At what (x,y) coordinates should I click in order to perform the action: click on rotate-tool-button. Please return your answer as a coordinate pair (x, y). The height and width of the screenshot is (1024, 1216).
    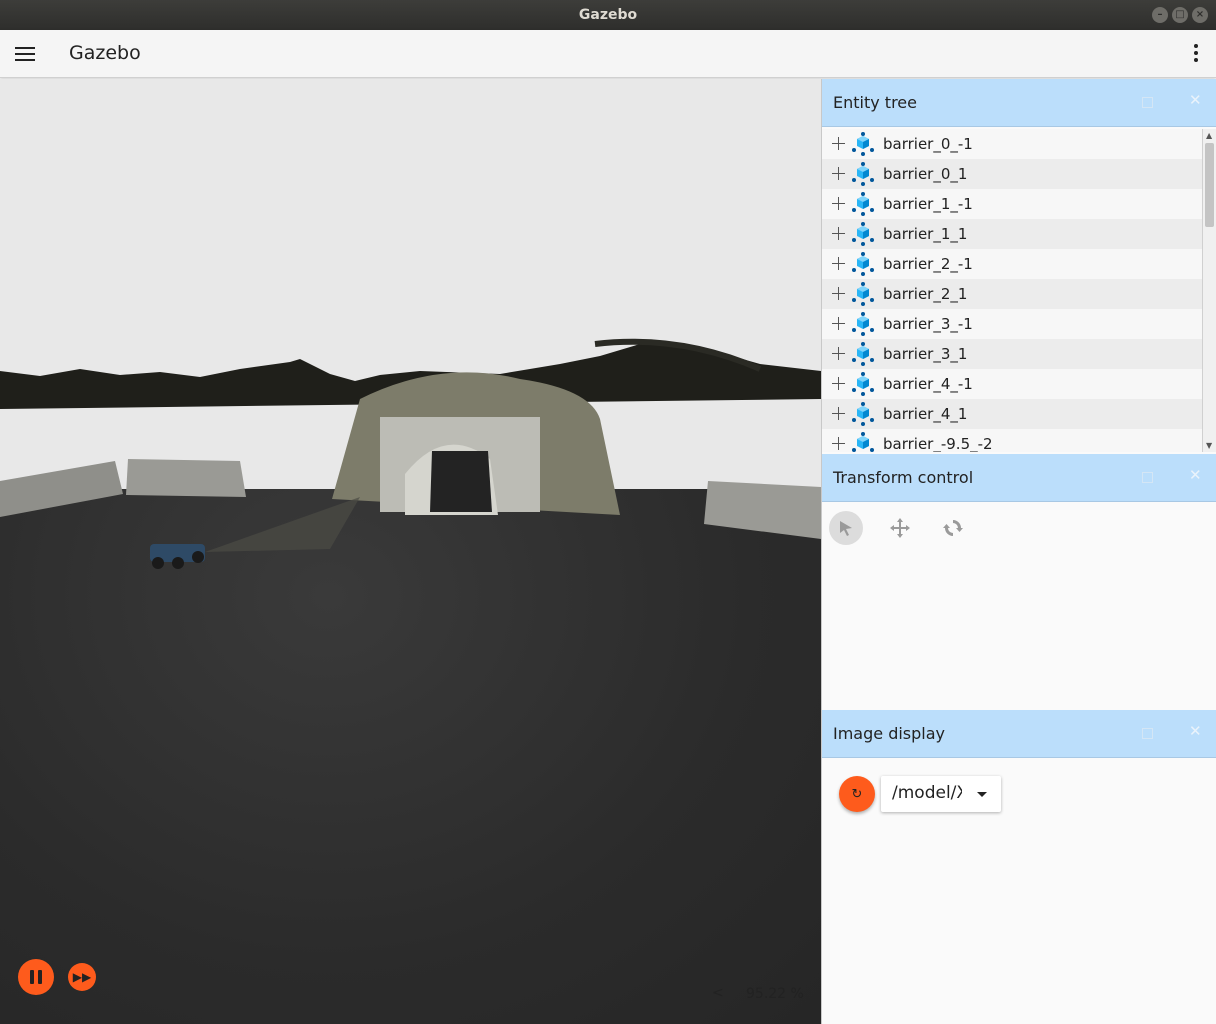
    Looking at the image, I should click on (953, 528).